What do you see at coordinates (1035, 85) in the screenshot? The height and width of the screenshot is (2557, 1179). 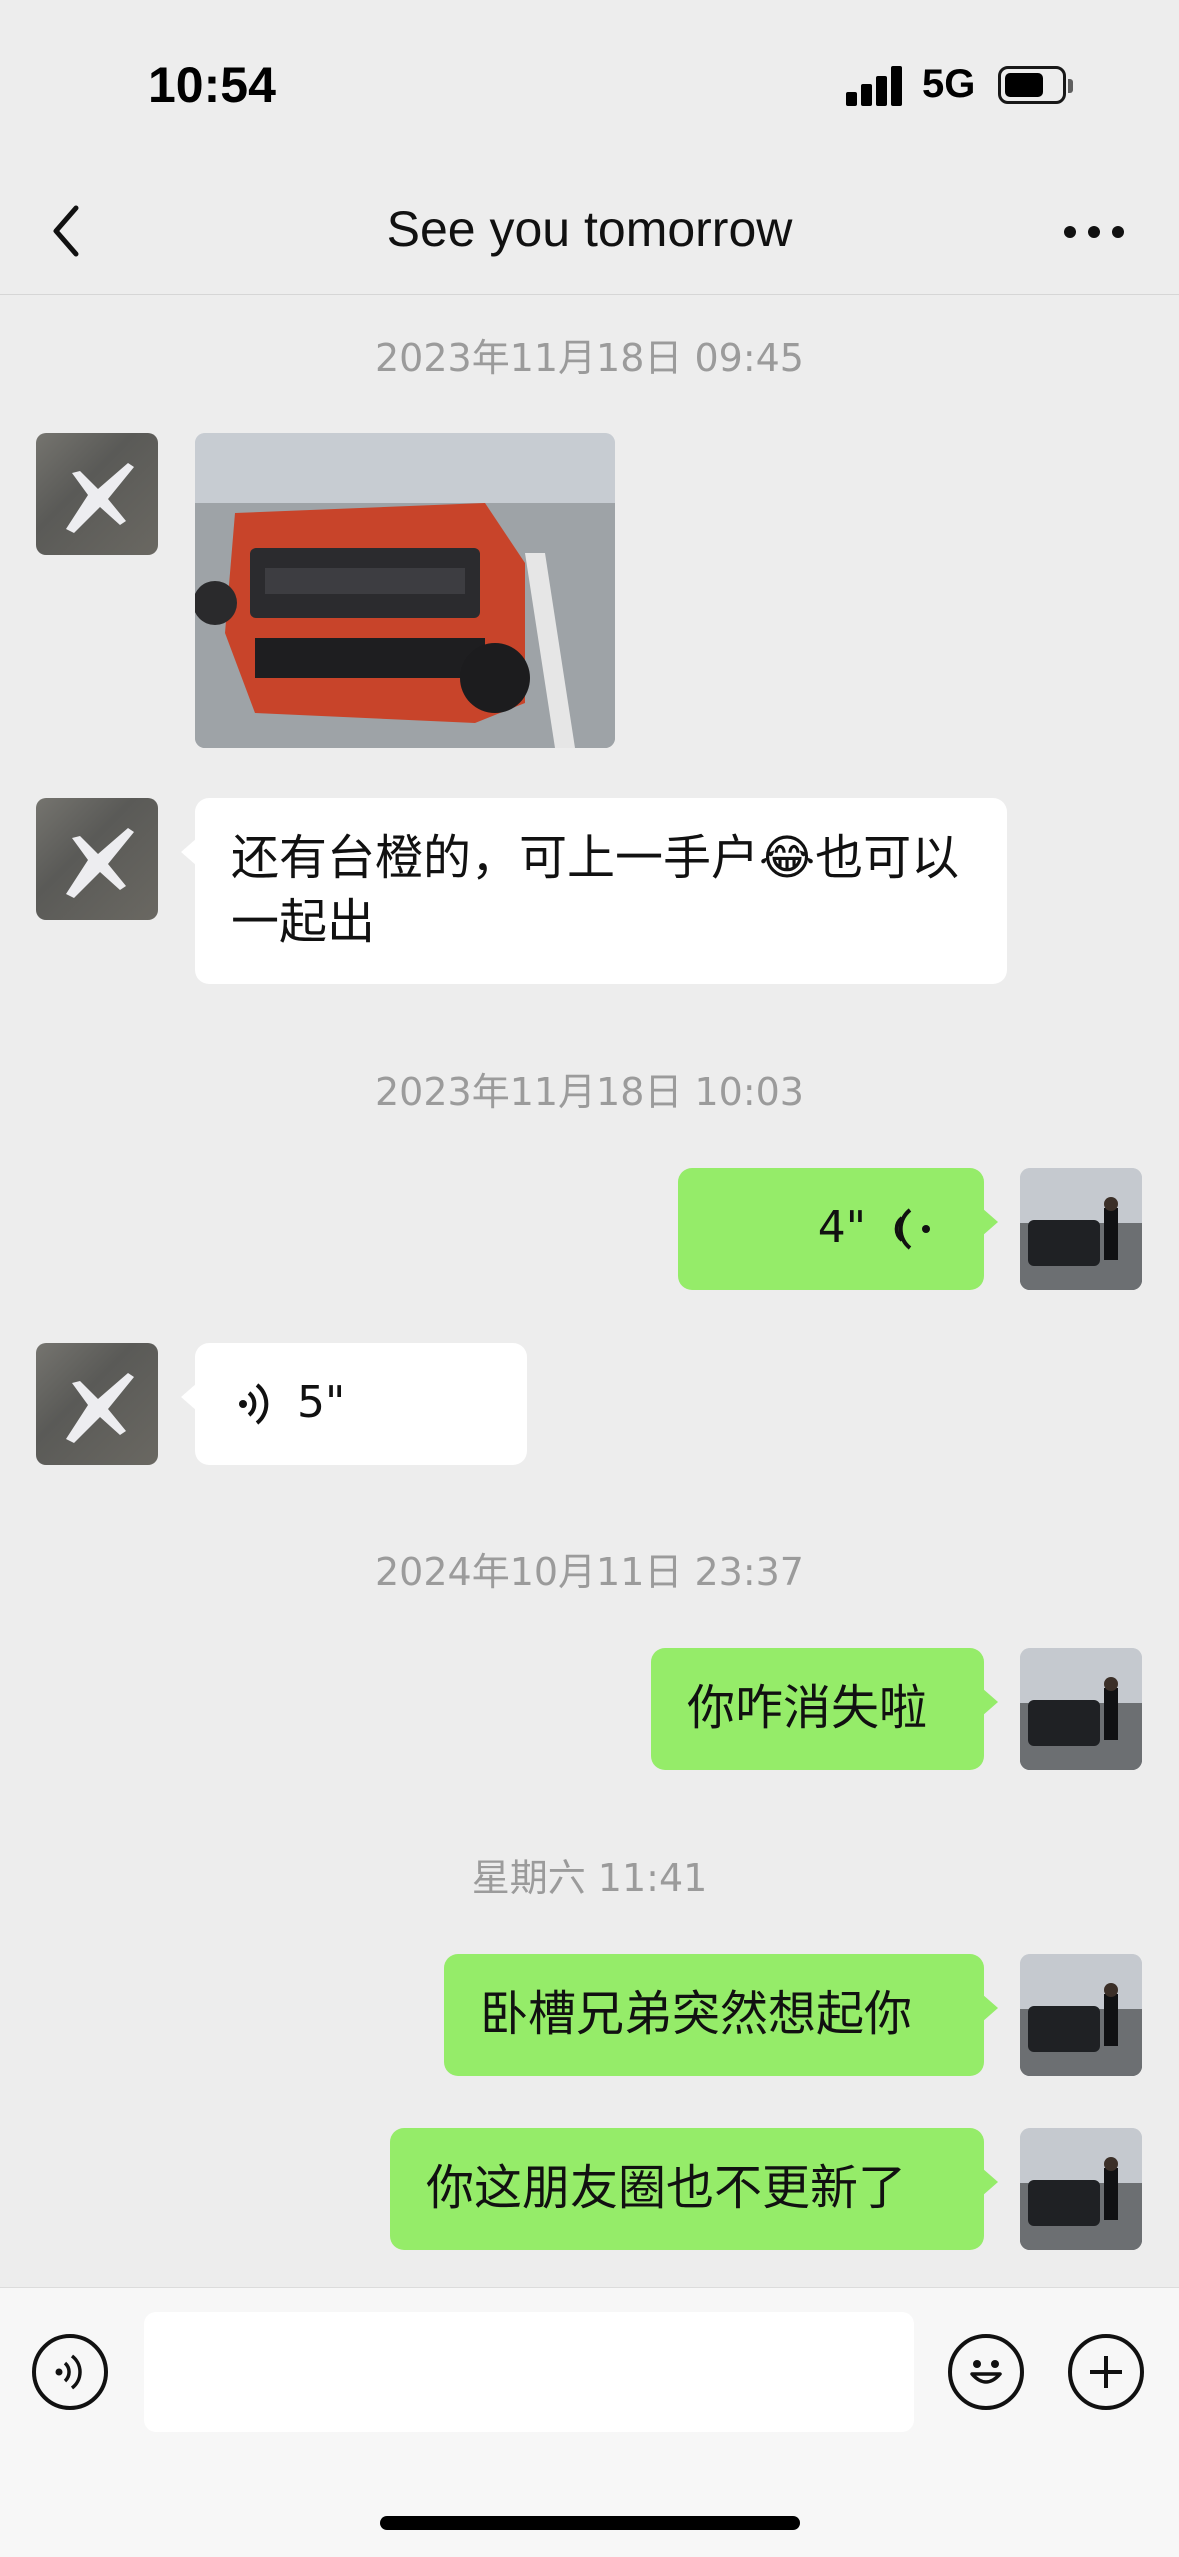 I see `battery-icon` at bounding box center [1035, 85].